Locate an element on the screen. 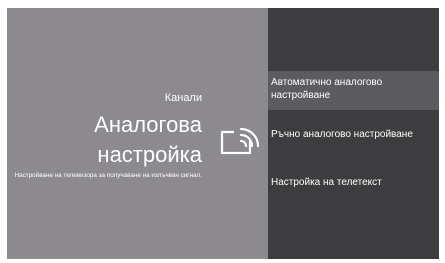  menu-item-teletext-settings: Настройка на телетекст is located at coordinates (353, 184).